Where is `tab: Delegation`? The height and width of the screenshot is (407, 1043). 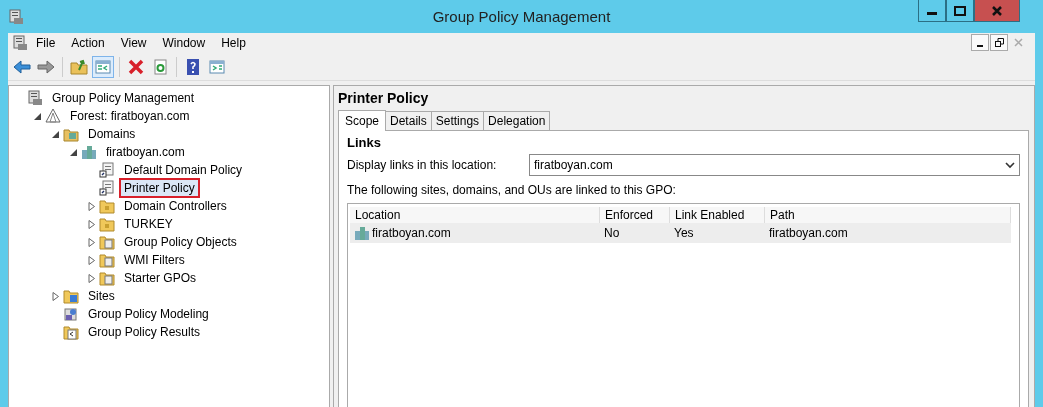 tab: Delegation is located at coordinates (517, 120).